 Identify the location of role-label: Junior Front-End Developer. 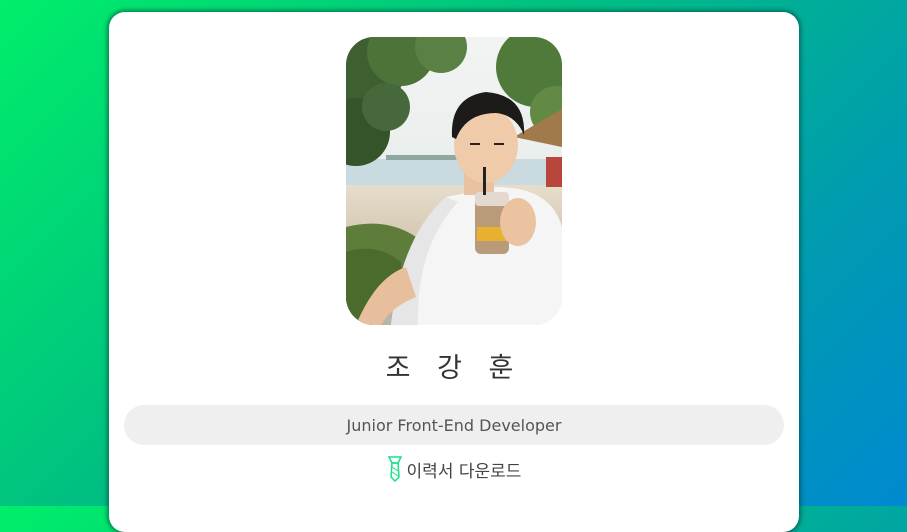
(454, 425).